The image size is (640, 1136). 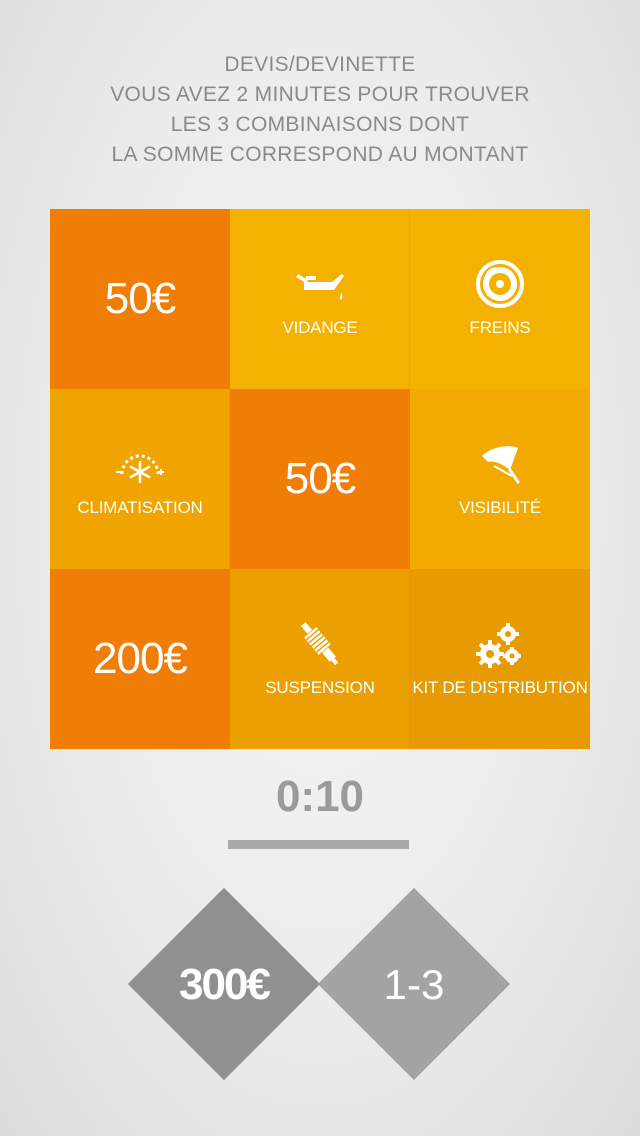 What do you see at coordinates (320, 287) in the screenshot?
I see `oil-can-icon` at bounding box center [320, 287].